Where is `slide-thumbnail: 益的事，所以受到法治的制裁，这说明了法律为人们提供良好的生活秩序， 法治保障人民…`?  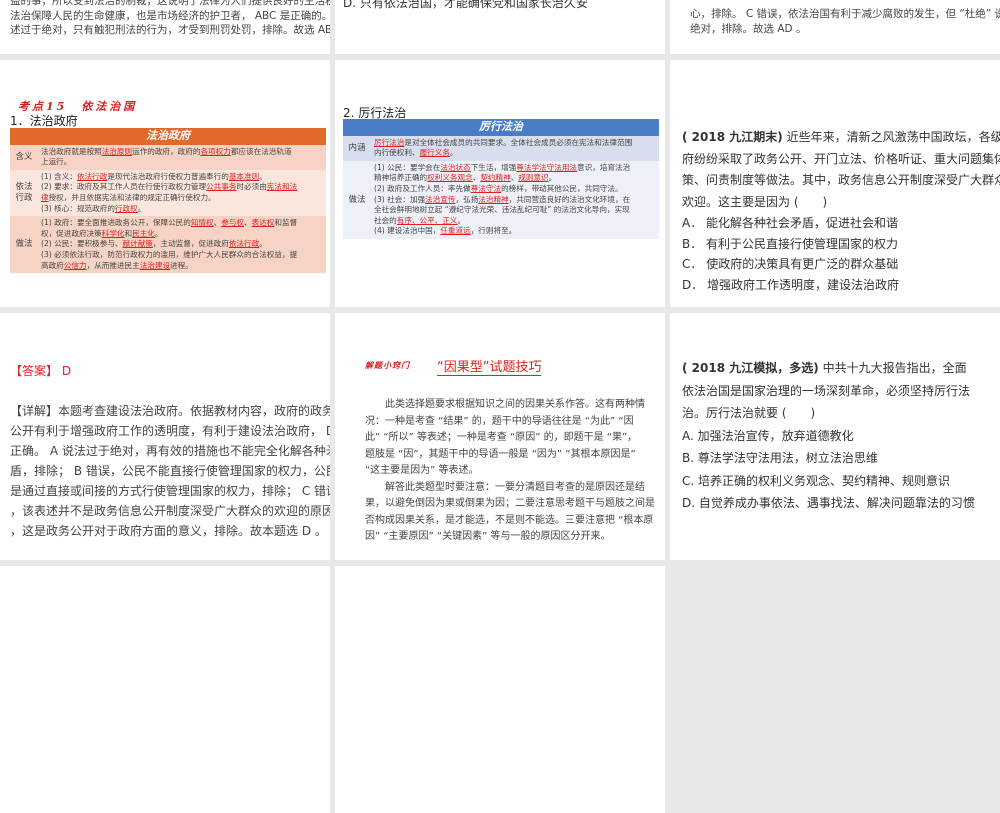
slide-thumbnail: 益的事，所以受到法治的制裁，这说明了法律为人们提供良好的生活秩序， 法治保障人民… is located at coordinates (165, 27).